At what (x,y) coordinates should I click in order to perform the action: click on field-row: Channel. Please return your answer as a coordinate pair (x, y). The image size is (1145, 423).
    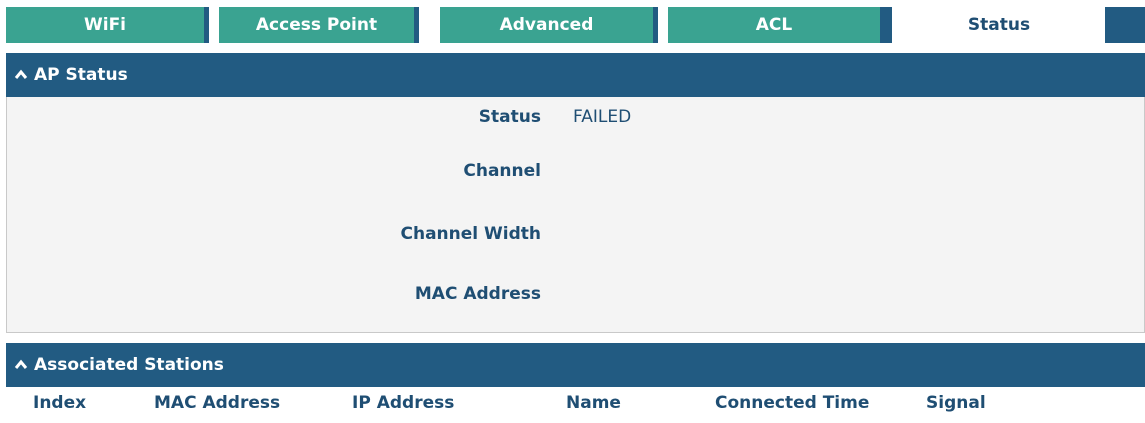
    Looking at the image, I should click on (575, 173).